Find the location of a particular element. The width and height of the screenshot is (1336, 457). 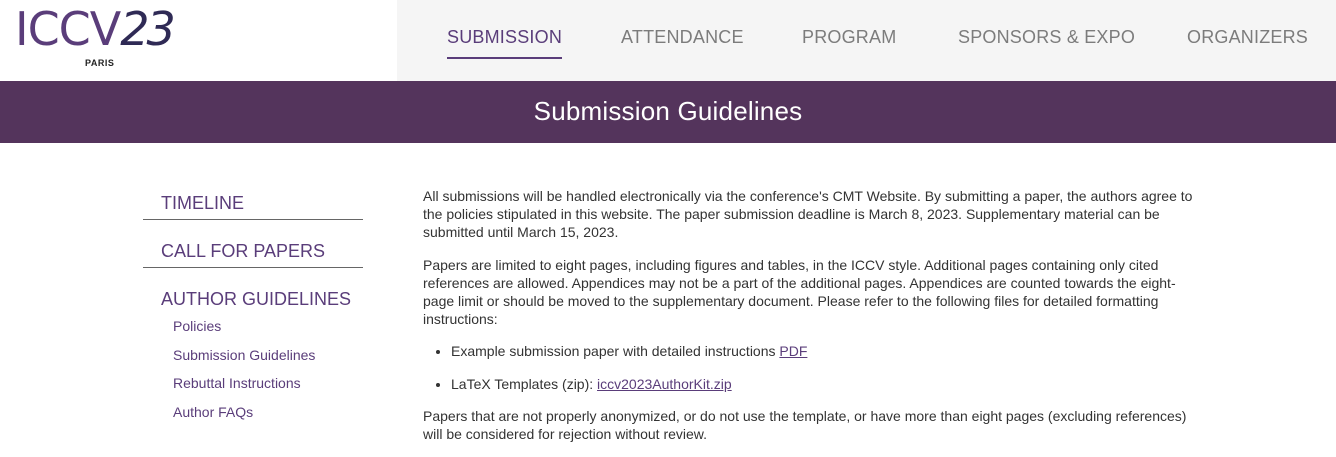

nav-program: PROGRAM is located at coordinates (849, 37).